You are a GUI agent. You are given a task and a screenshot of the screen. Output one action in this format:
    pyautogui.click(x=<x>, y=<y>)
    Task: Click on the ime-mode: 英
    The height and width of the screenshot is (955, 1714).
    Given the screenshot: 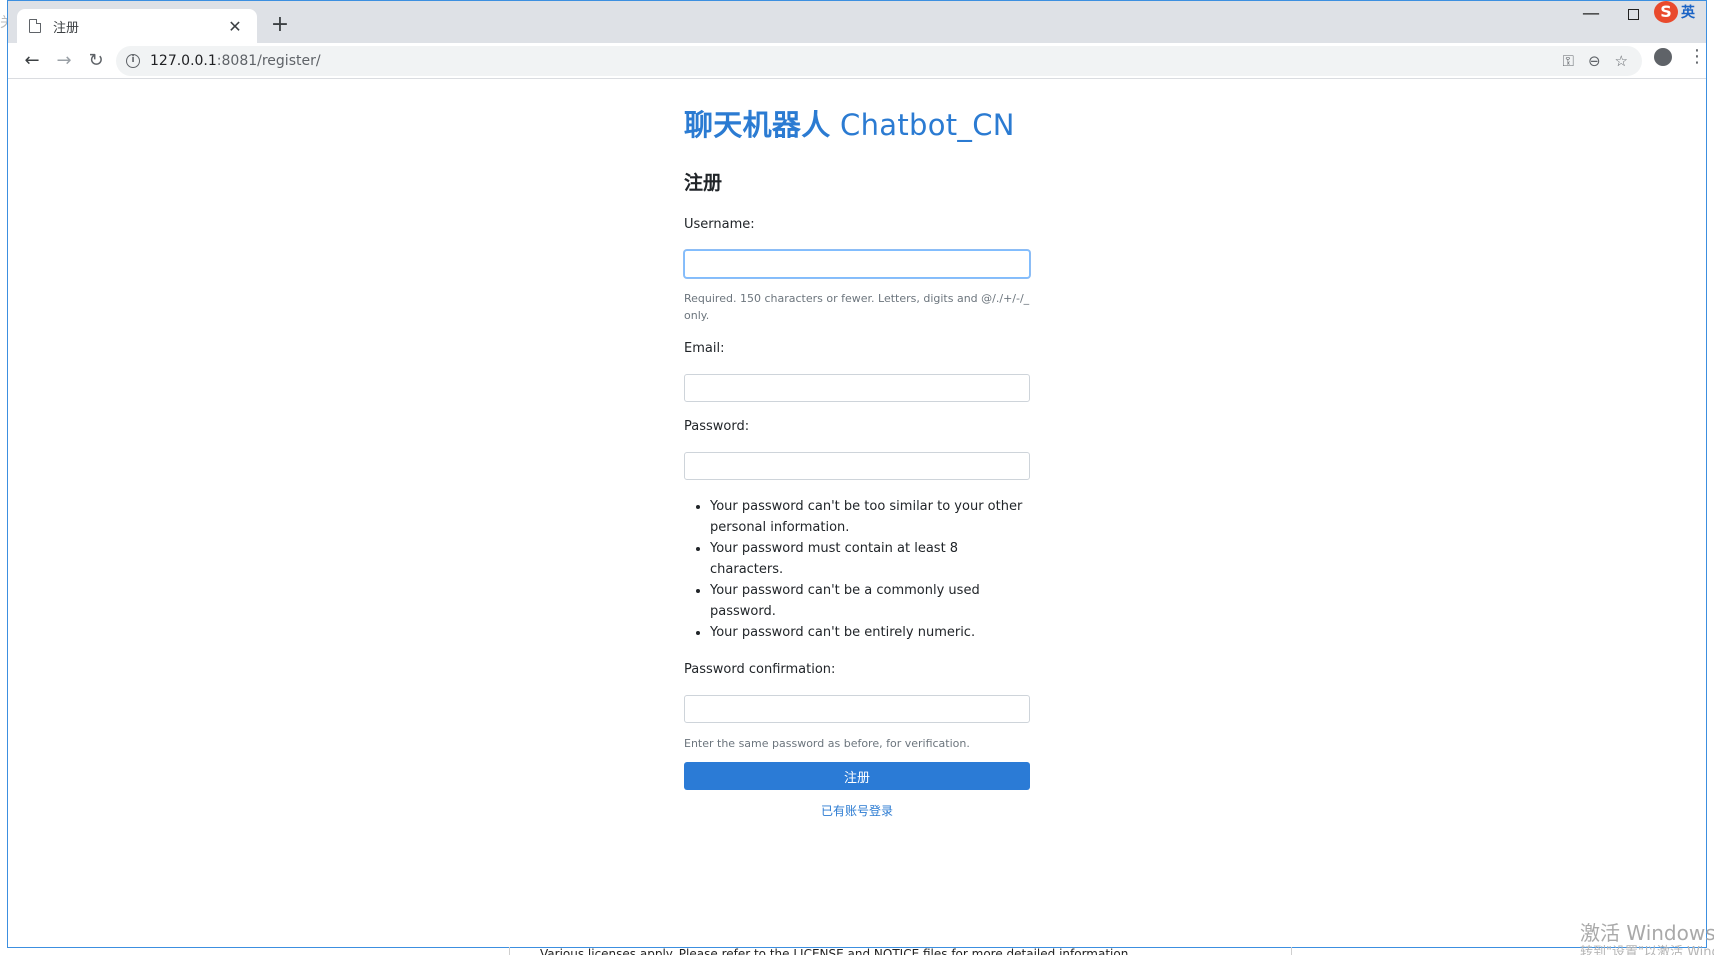 What is the action you would take?
    pyautogui.click(x=1688, y=13)
    